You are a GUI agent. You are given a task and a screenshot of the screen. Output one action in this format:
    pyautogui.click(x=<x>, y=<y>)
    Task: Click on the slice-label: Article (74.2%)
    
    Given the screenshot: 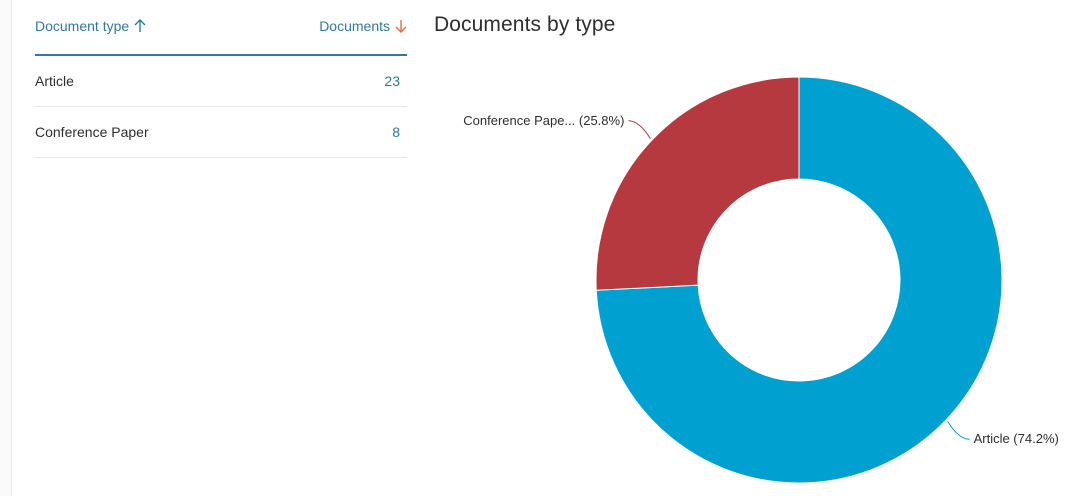 What is the action you would take?
    pyautogui.click(x=1016, y=438)
    